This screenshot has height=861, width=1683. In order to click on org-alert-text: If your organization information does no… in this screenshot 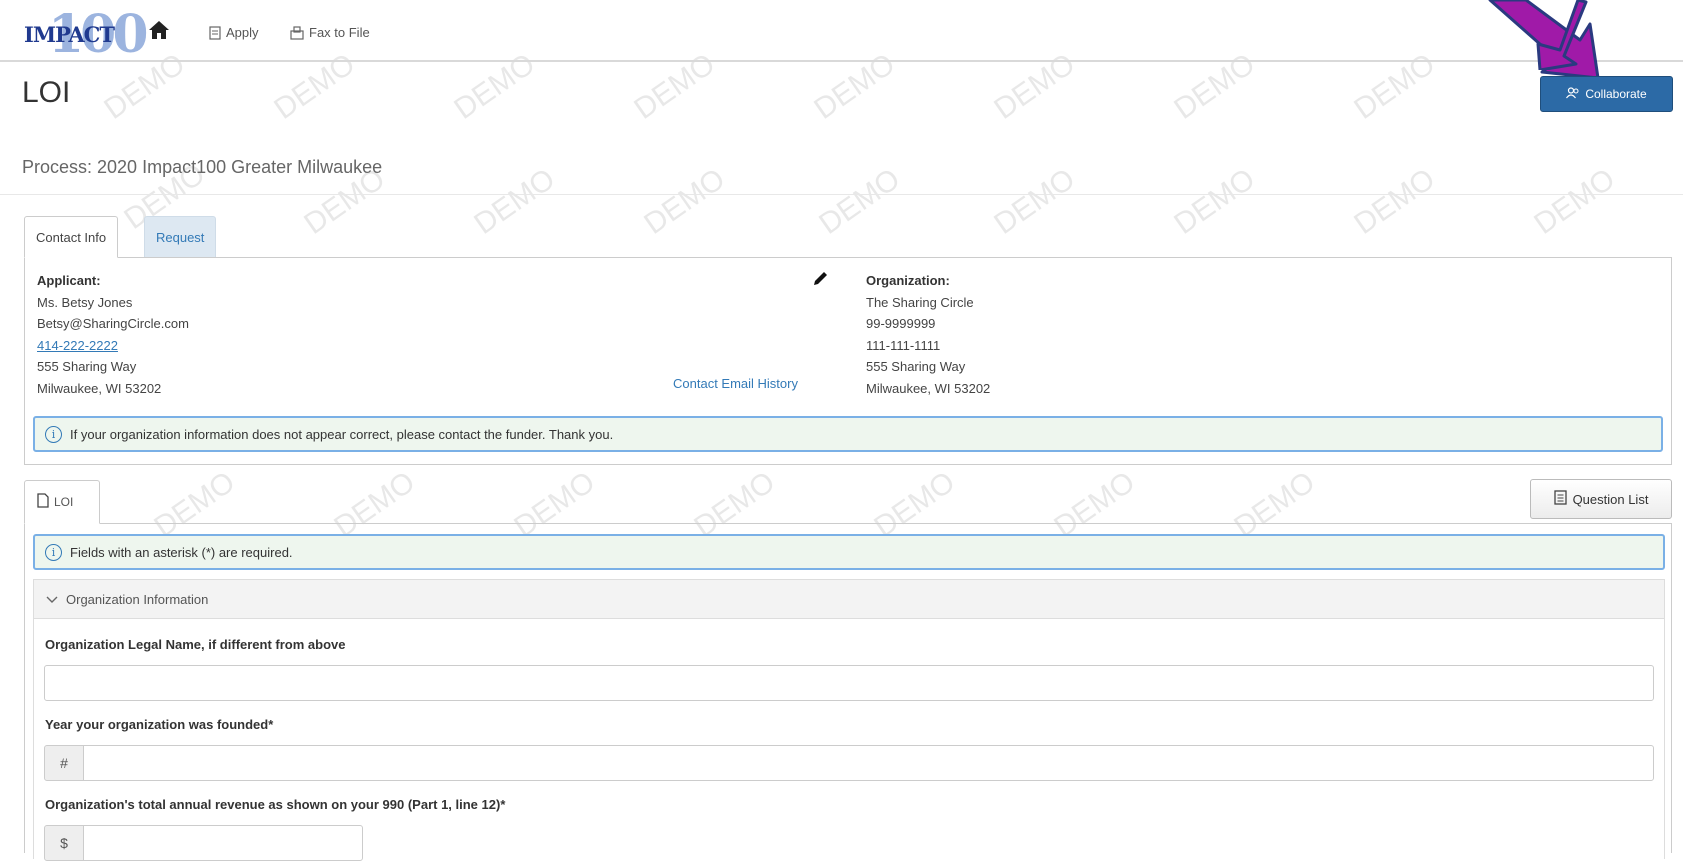, I will do `click(342, 434)`.